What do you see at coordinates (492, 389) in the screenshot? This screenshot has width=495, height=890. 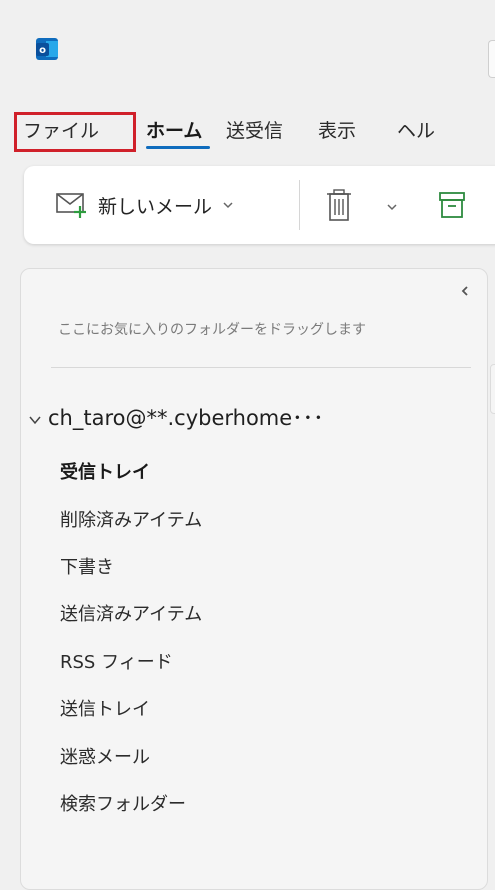 I see `message-list-edge` at bounding box center [492, 389].